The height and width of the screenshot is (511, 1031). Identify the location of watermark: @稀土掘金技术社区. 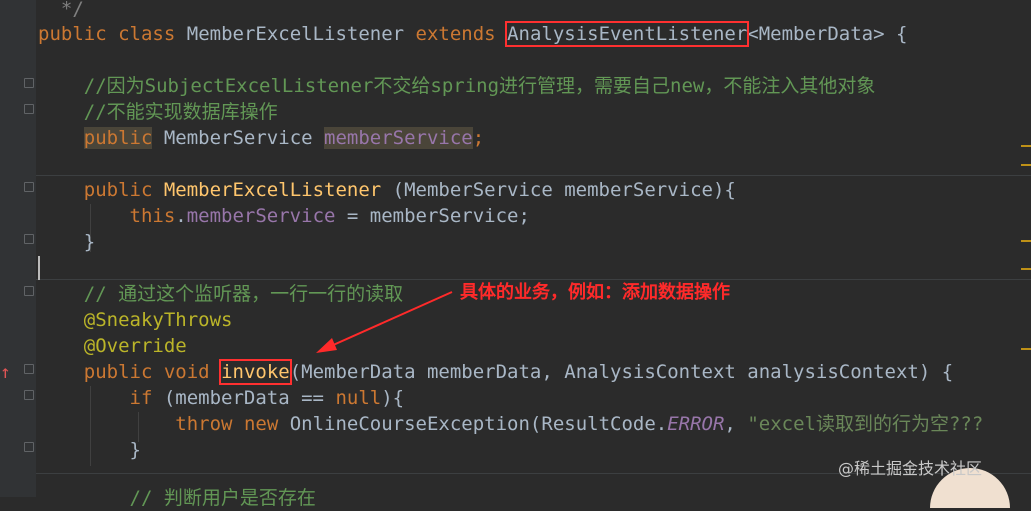
(910, 468).